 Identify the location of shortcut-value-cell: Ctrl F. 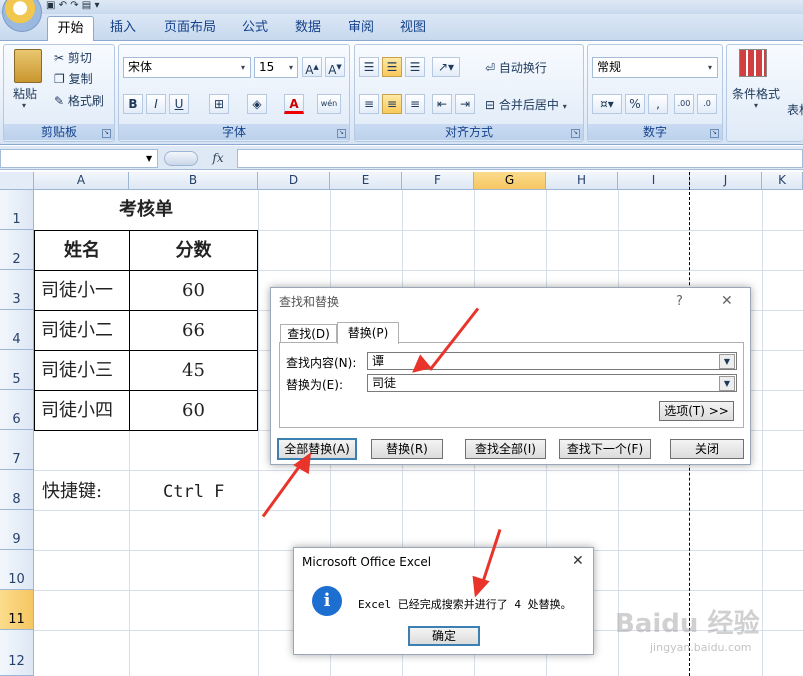
(193, 492).